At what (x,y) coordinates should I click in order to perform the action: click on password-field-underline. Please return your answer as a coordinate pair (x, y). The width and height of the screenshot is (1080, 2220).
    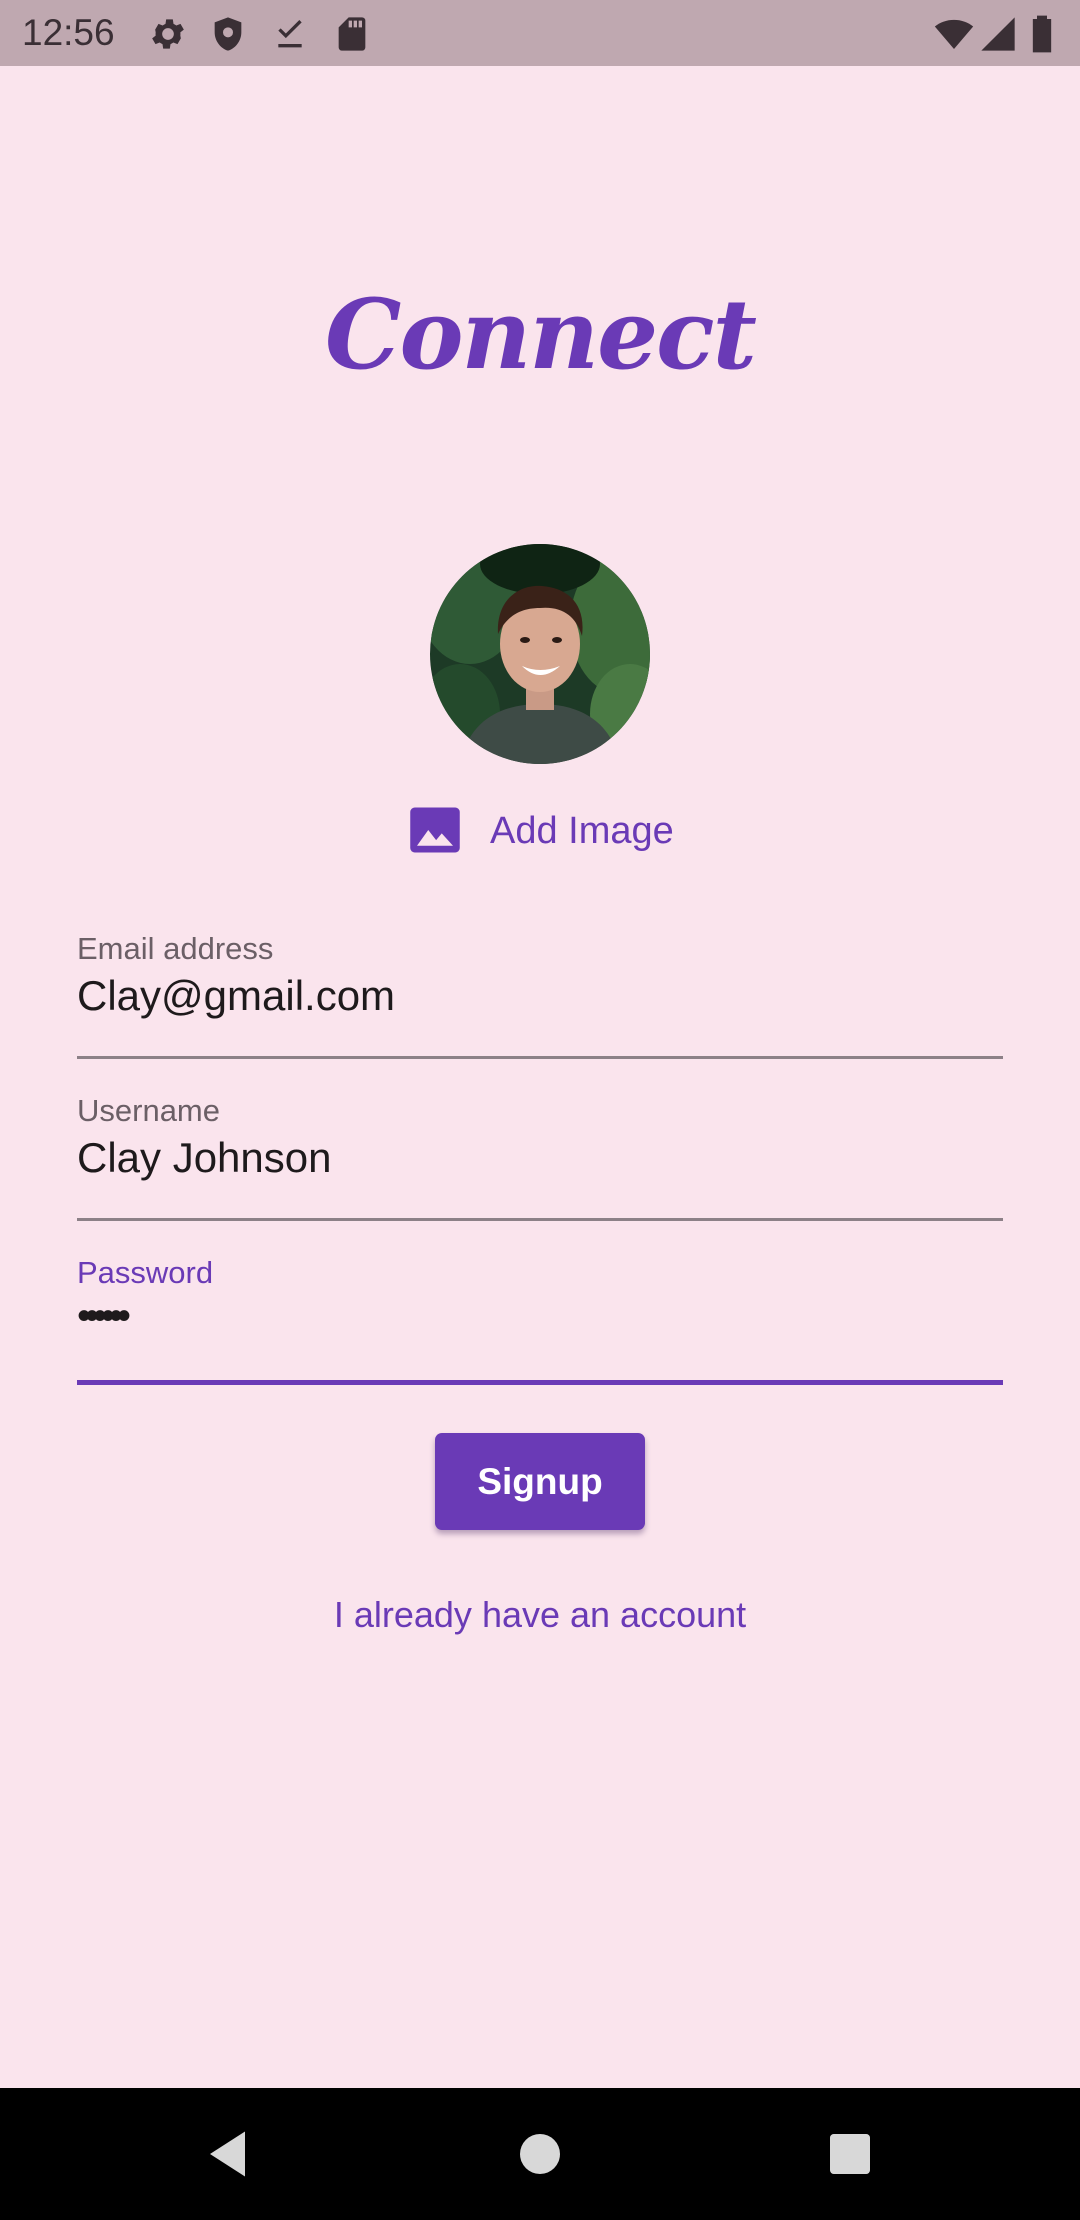
    Looking at the image, I should click on (540, 1382).